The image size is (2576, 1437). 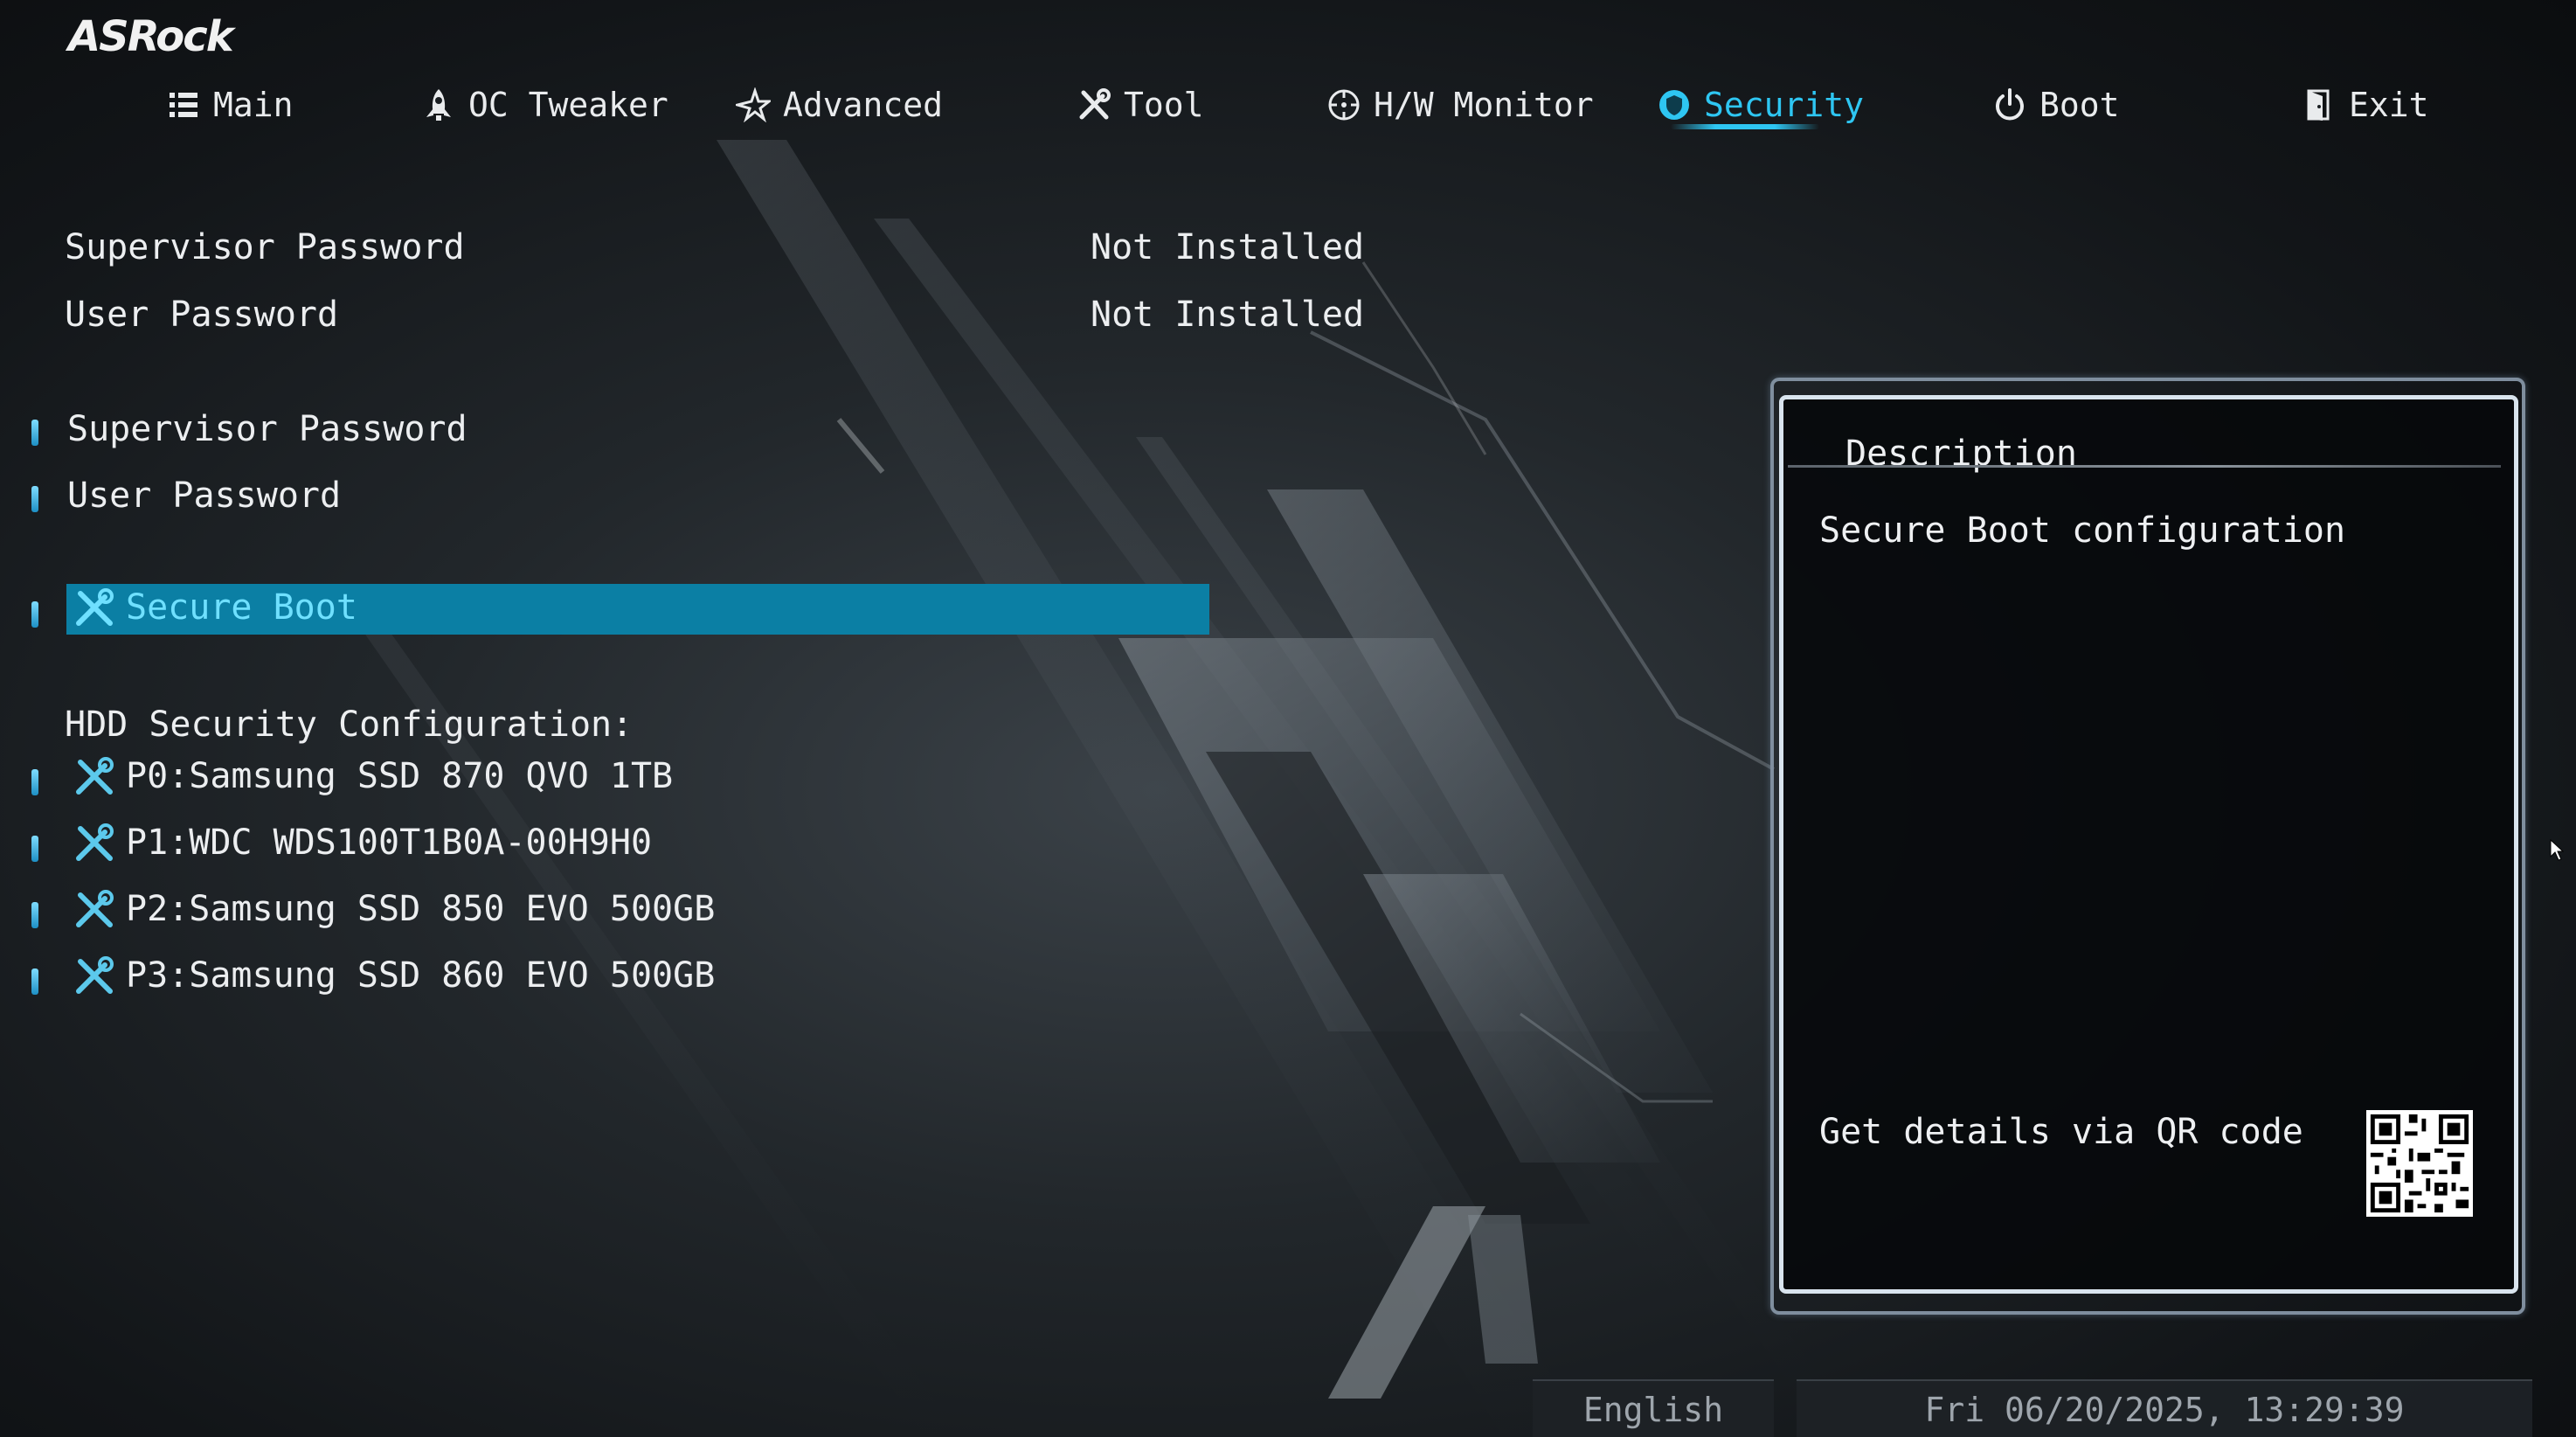 What do you see at coordinates (1653, 1408) in the screenshot?
I see `language-selector: English` at bounding box center [1653, 1408].